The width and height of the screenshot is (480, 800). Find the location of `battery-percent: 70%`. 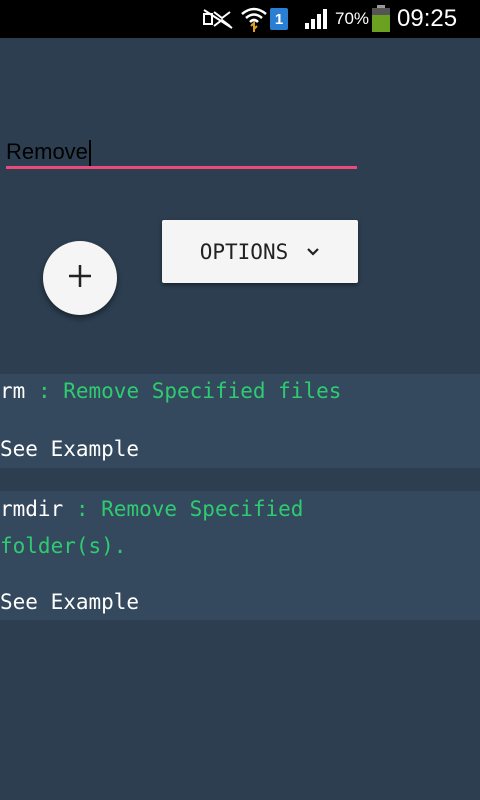

battery-percent: 70% is located at coordinates (352, 18).